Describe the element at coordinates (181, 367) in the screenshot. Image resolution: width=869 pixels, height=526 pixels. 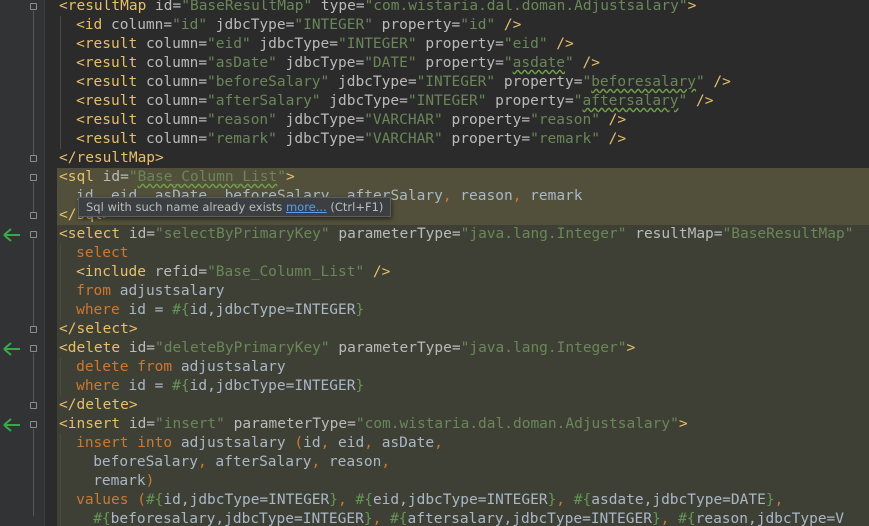
I see `code-line-text: delete from adjustsalary` at that location.